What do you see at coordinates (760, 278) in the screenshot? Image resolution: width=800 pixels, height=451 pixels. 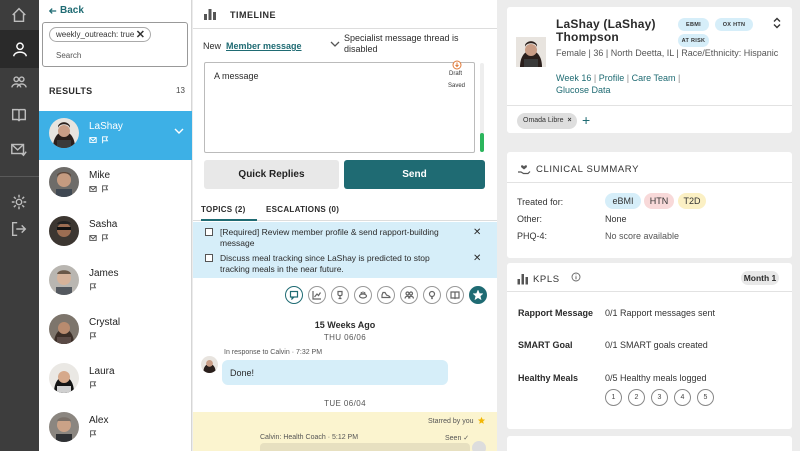 I see `month-badge: Month 1` at bounding box center [760, 278].